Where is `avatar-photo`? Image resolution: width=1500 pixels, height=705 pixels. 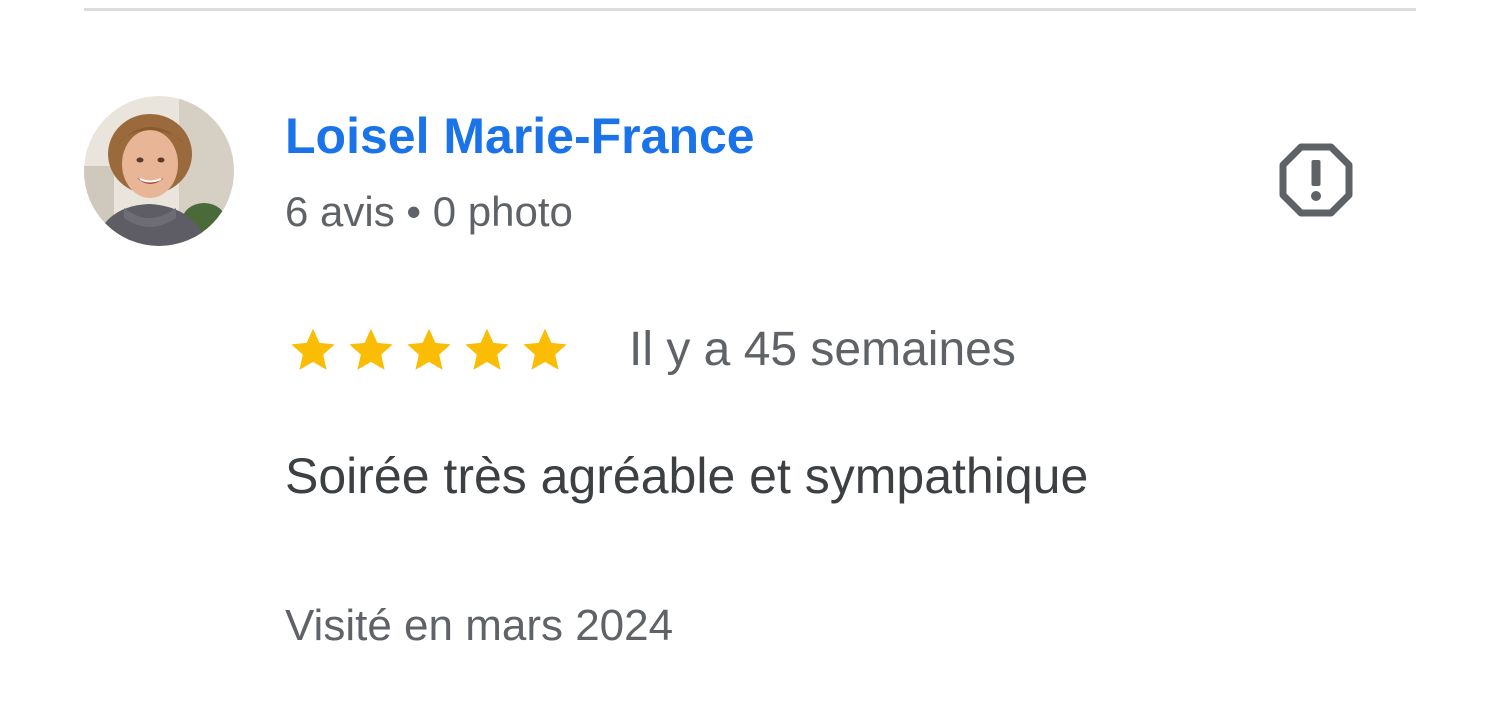
avatar-photo is located at coordinates (159, 171).